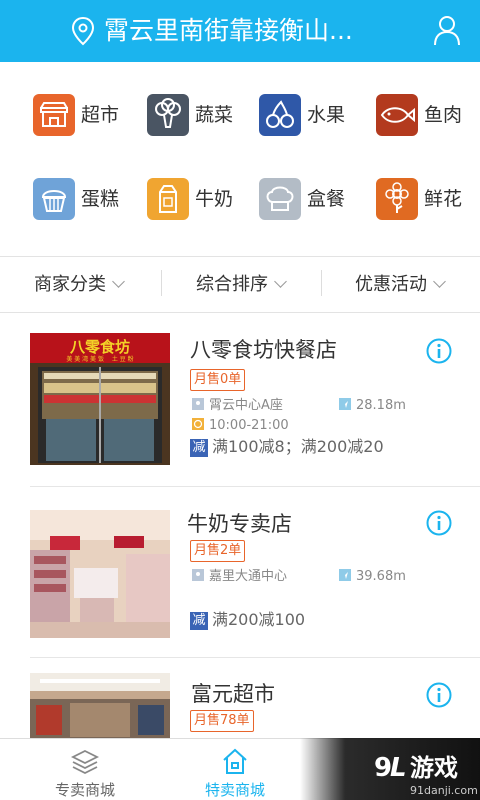 Image resolution: width=480 pixels, height=800 pixels. I want to click on monthly-sales-badge: 月售0单, so click(218, 380).